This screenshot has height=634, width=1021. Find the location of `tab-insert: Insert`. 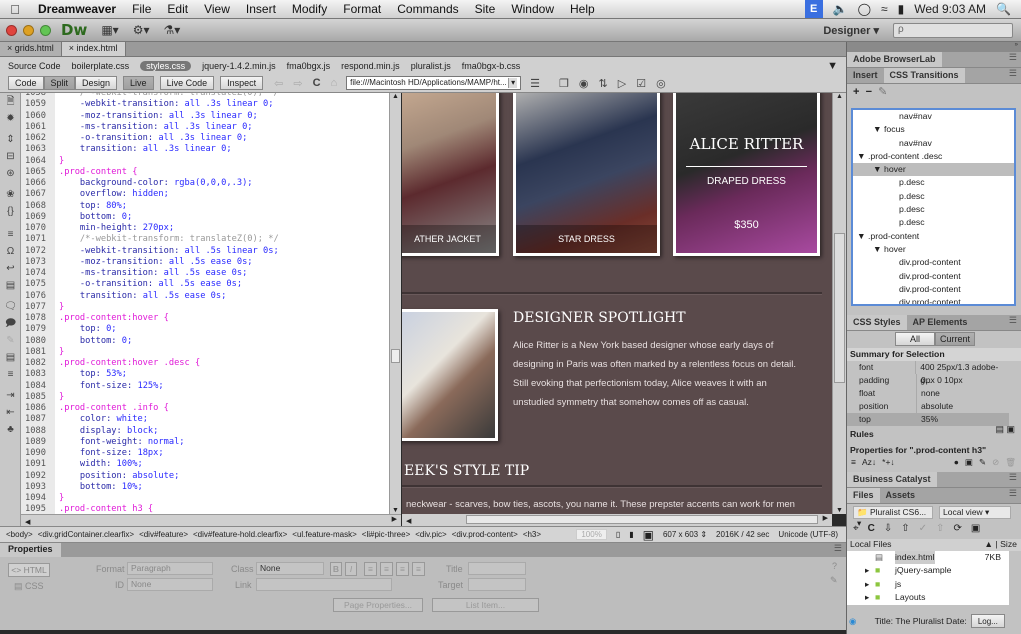

tab-insert: Insert is located at coordinates (865, 75).